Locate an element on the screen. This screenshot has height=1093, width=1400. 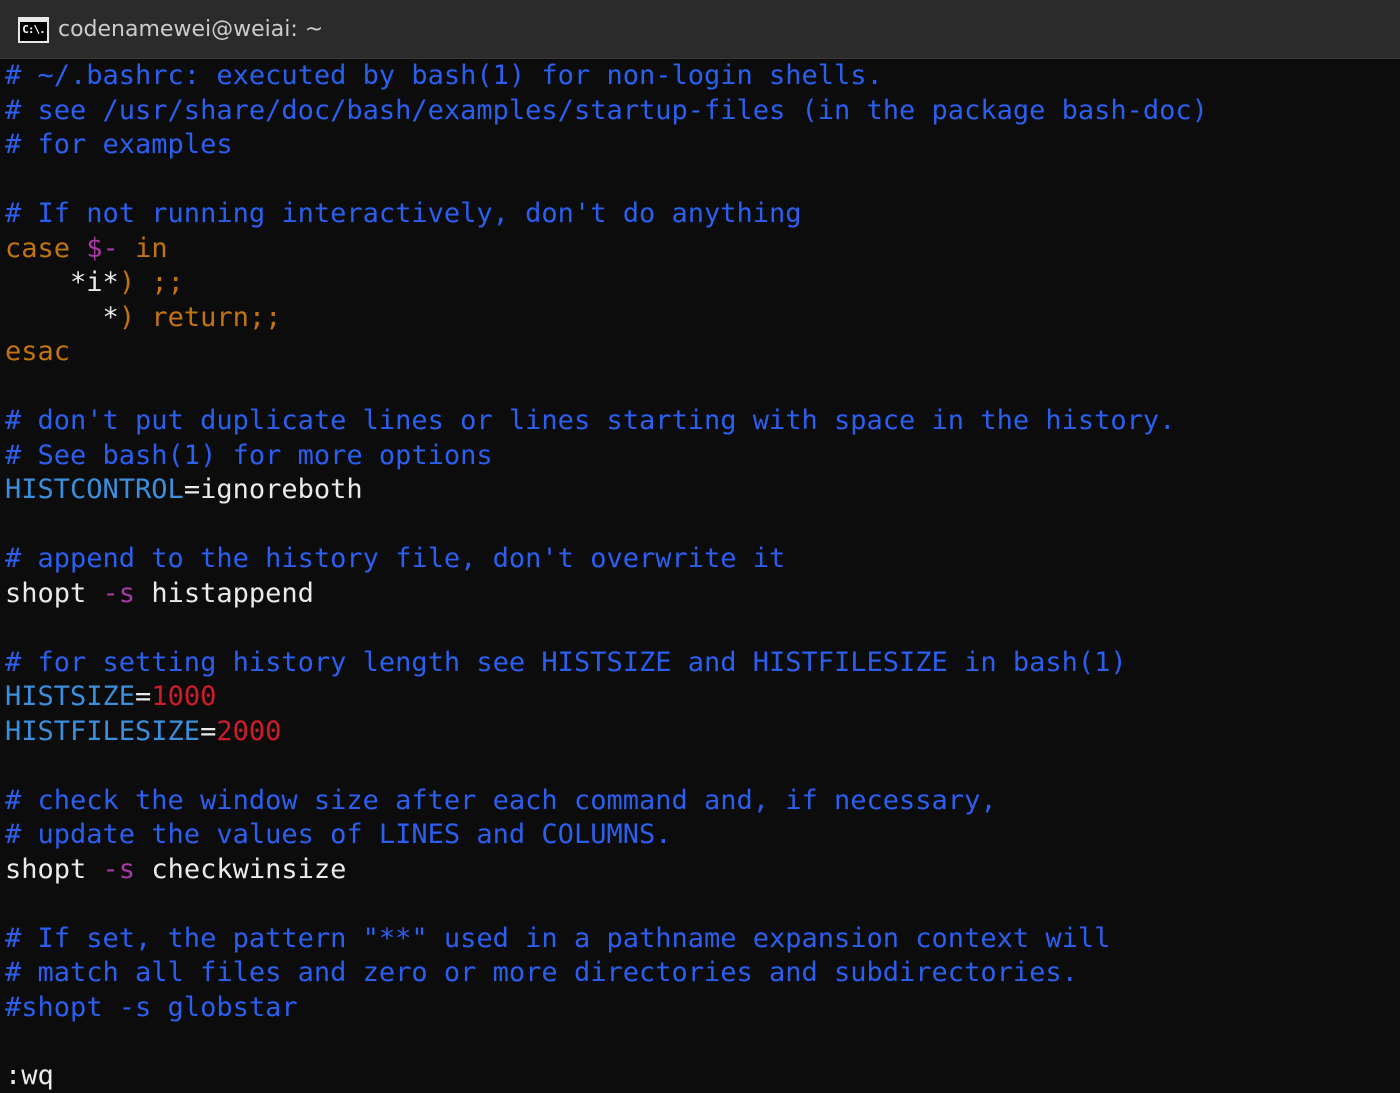
case-pattern: * is located at coordinates (110, 317).